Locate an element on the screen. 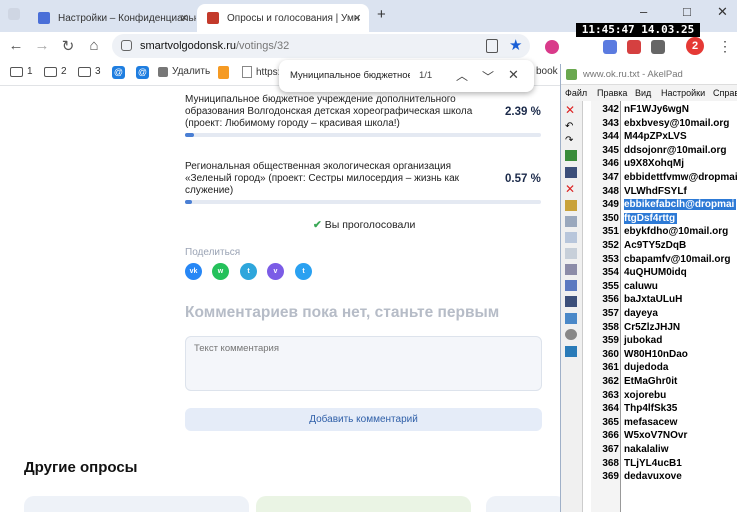 This screenshot has width=737, height=512. redo-icon: ↷ is located at coordinates (571, 140).